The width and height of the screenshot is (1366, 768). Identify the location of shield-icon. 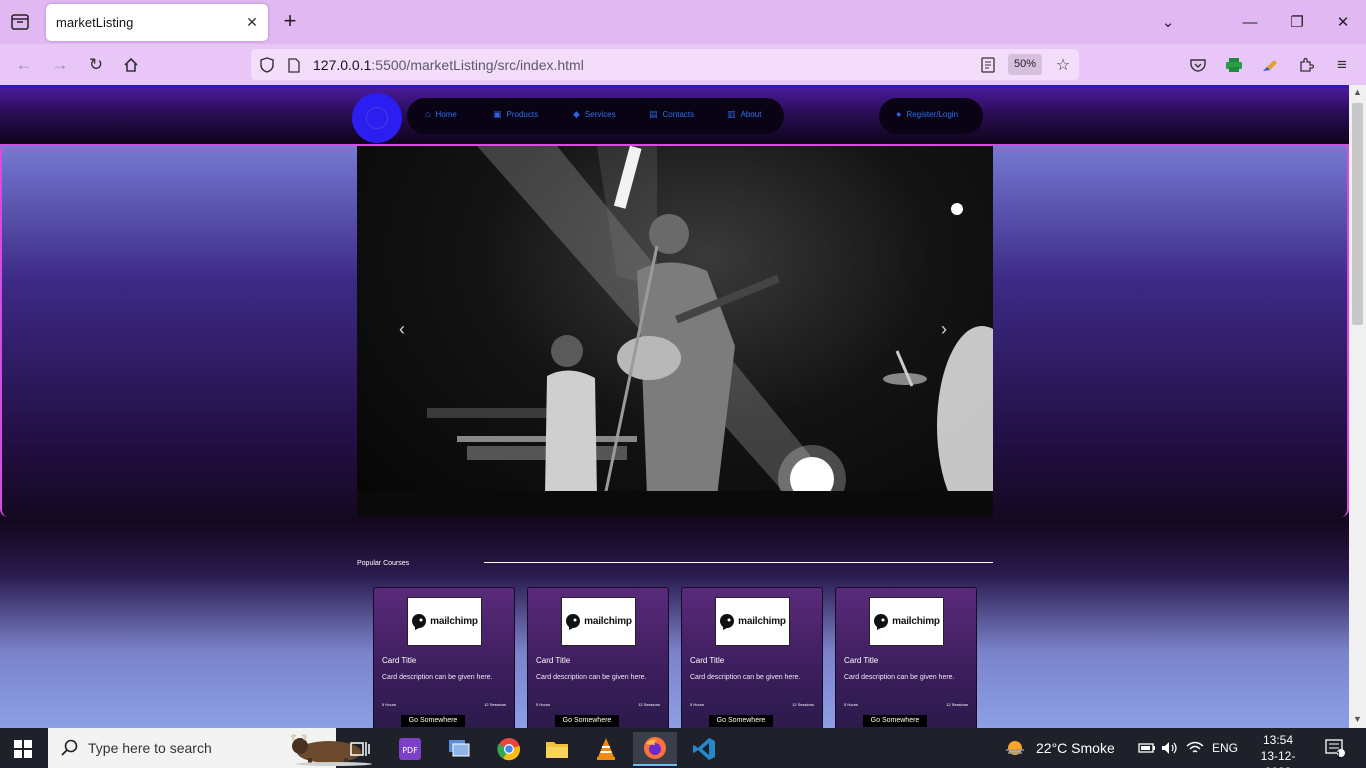
(267, 65).